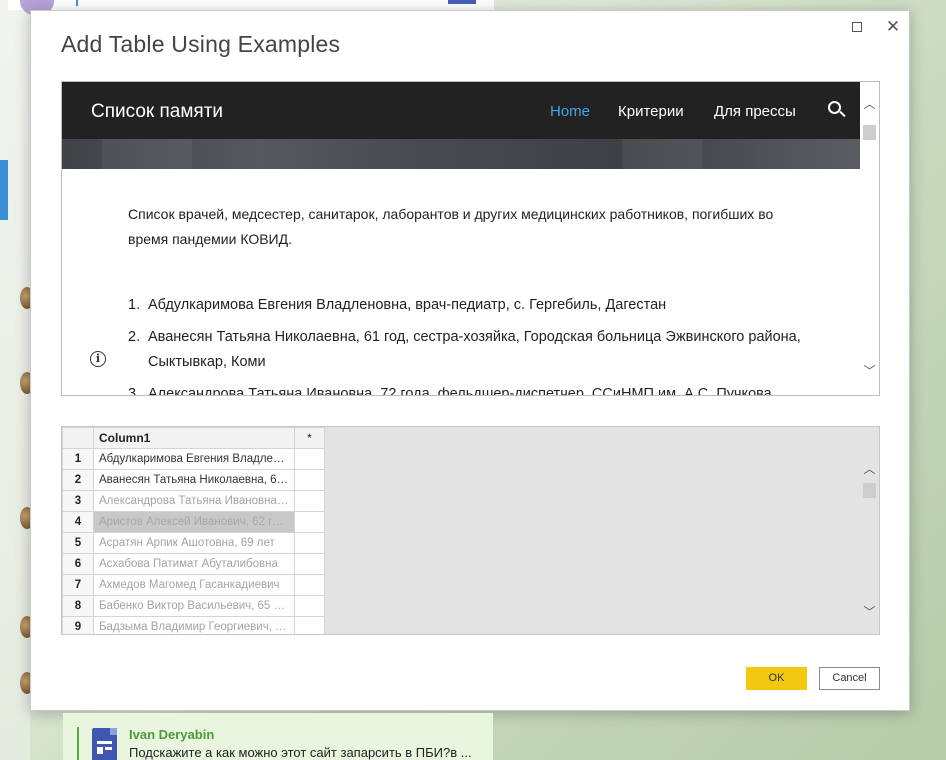 The width and height of the screenshot is (946, 760). I want to click on header-banner, so click(461, 154).